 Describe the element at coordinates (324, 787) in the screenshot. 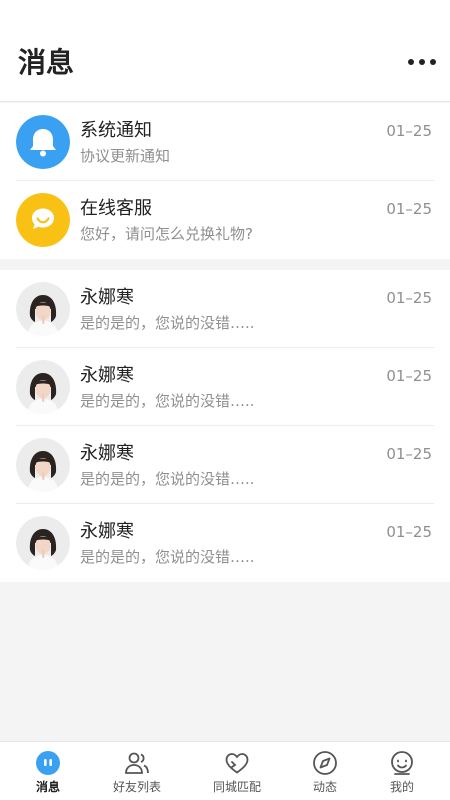

I see `tab-label: 动态` at that location.